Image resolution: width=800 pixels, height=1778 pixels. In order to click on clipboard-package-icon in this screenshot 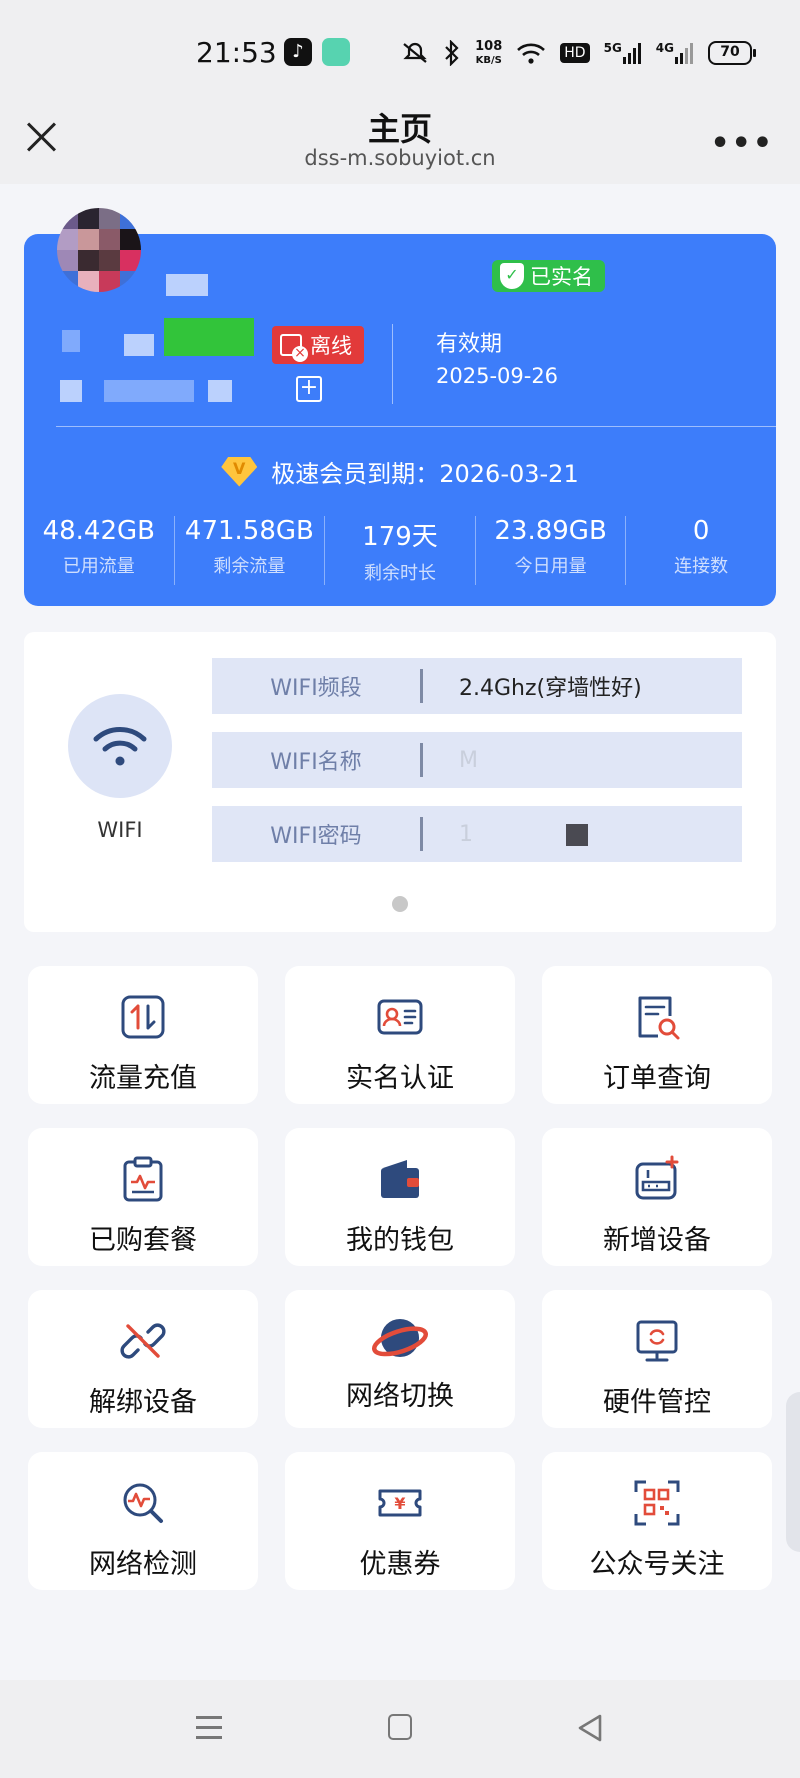, I will do `click(143, 1179)`.